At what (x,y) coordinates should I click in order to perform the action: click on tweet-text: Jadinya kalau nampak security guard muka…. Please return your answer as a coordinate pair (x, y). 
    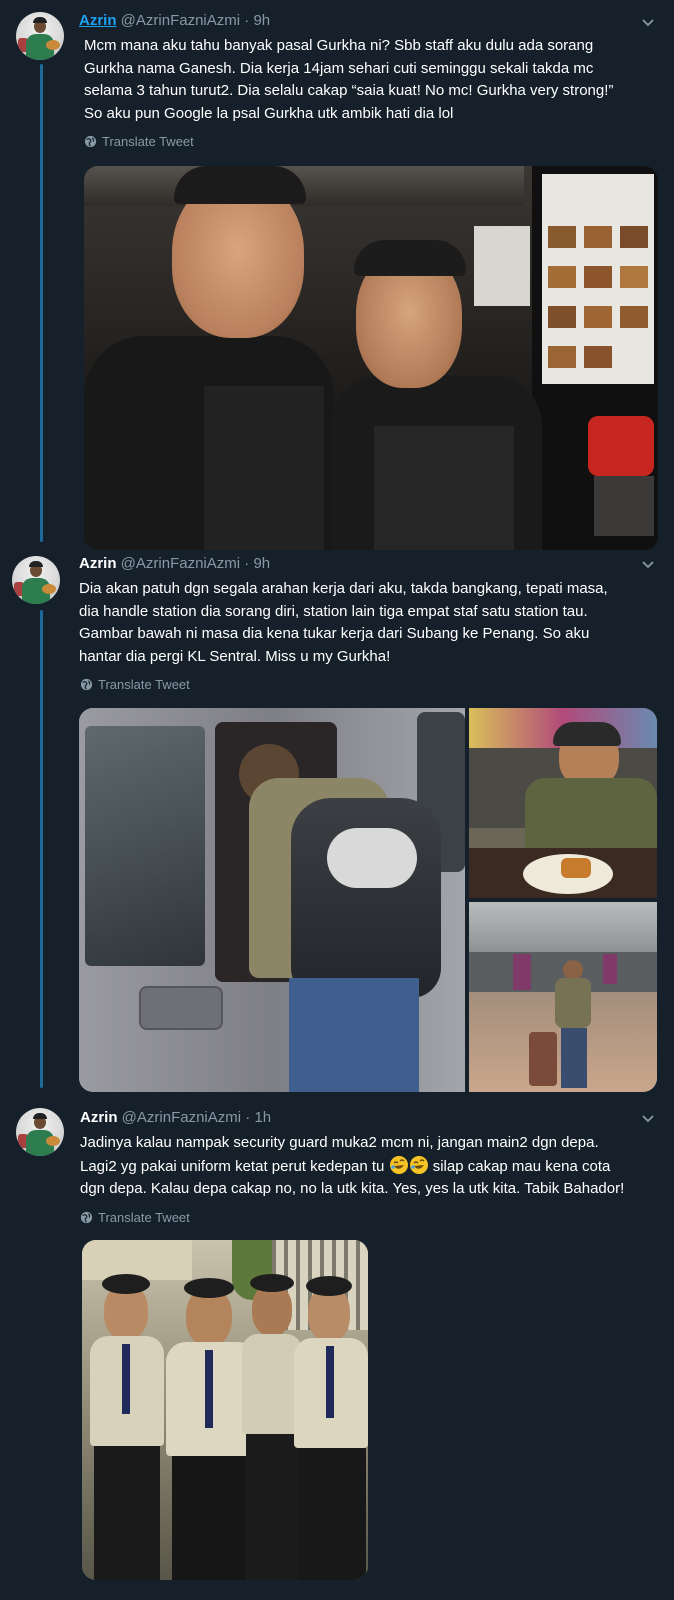
    Looking at the image, I should click on (352, 1166).